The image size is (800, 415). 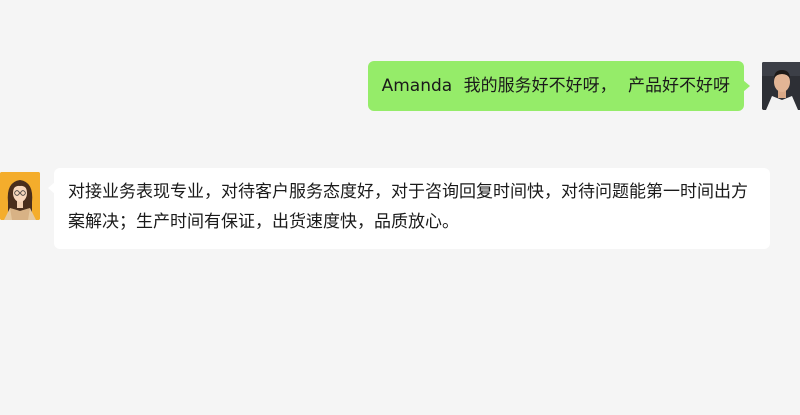 I want to click on outgoing-message-bubble: Amanda 我的服务好不好呀， 产品好不好呀, so click(x=559, y=86).